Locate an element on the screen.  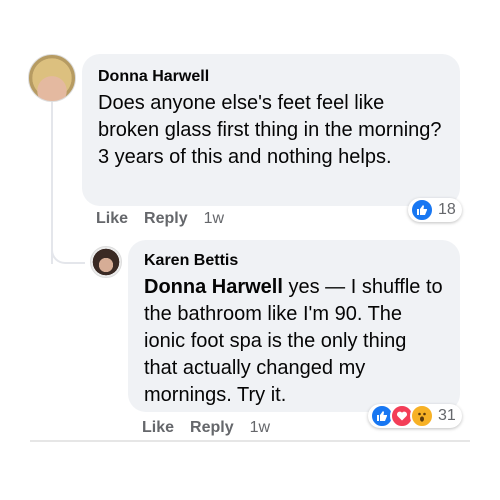
reaction-summary: 31 is located at coordinates (415, 416).